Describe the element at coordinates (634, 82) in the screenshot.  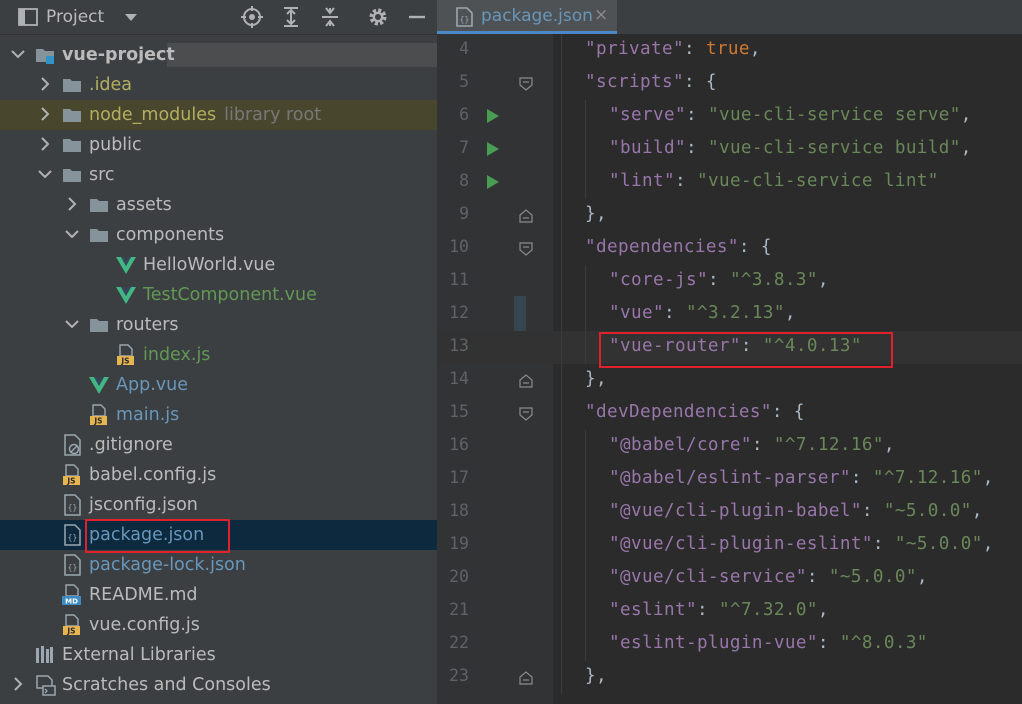
I see `code-token: "scripts"` at that location.